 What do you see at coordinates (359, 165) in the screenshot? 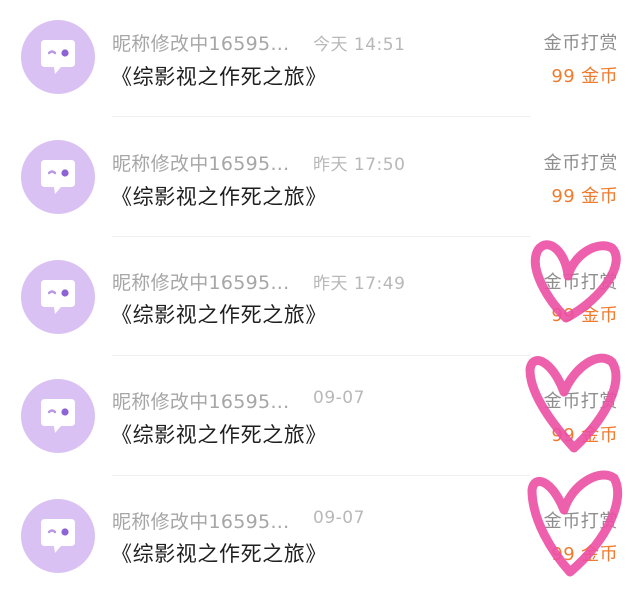
I see `timestamp: 昨天 17:50` at bounding box center [359, 165].